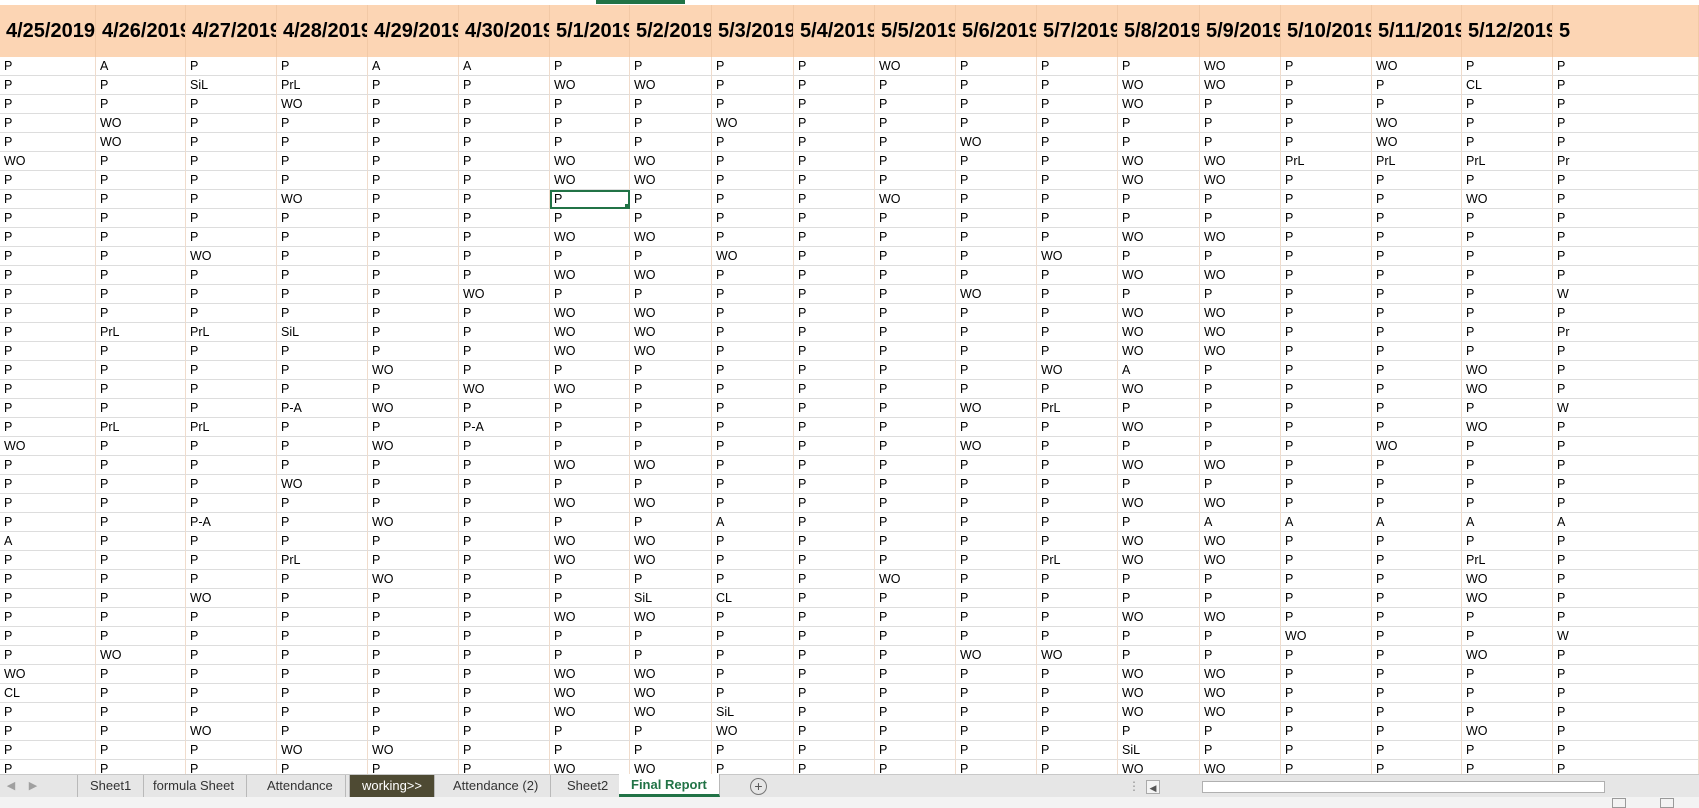 Image resolution: width=1699 pixels, height=808 pixels. I want to click on date-header-cell: 4/28/2019, so click(322, 31).